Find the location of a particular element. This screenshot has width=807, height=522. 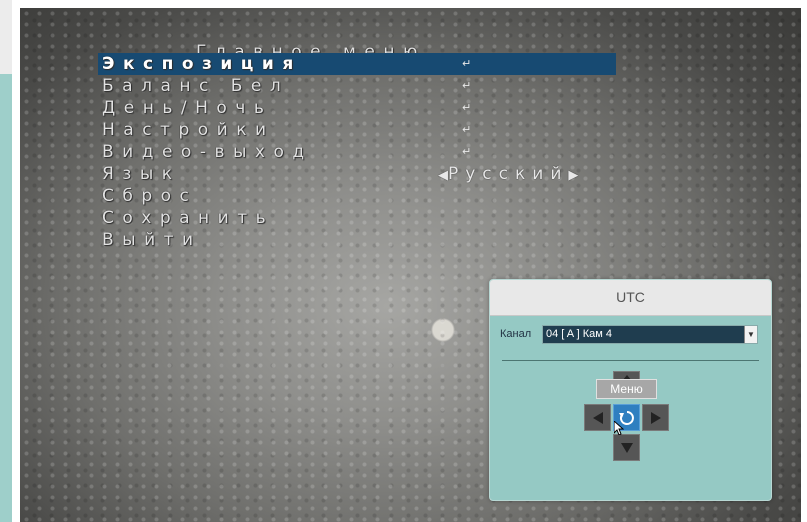

arrow-right-icon: ▶ is located at coordinates (573, 175).